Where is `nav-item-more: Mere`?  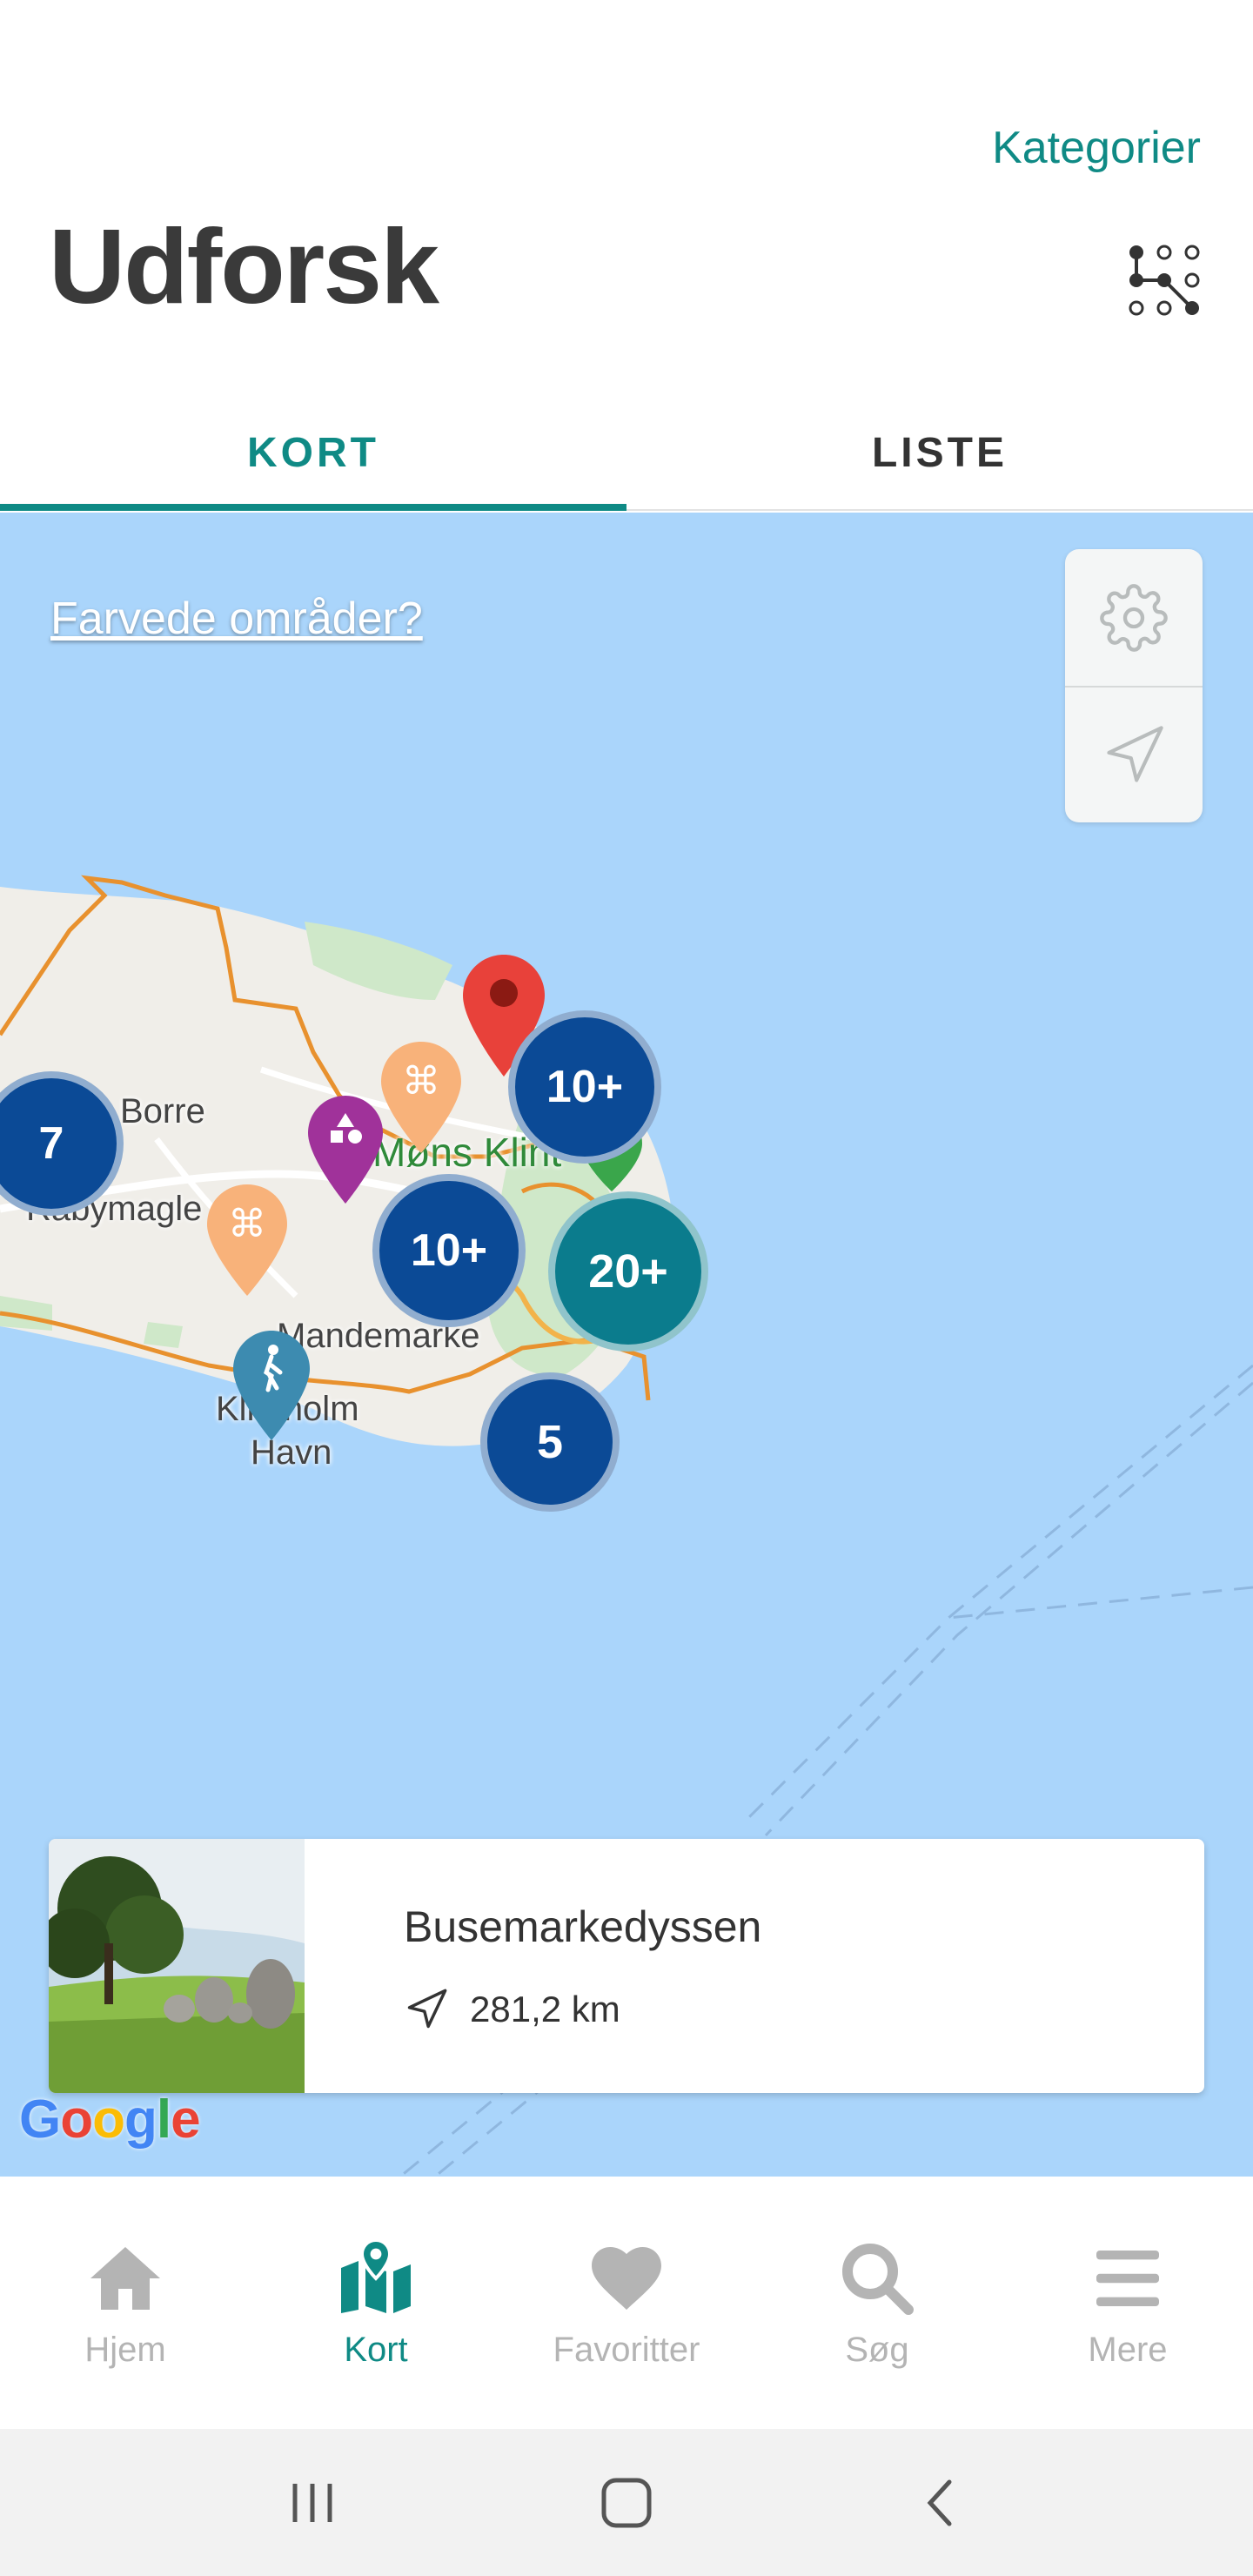
nav-item-more: Mere is located at coordinates (1127, 2303).